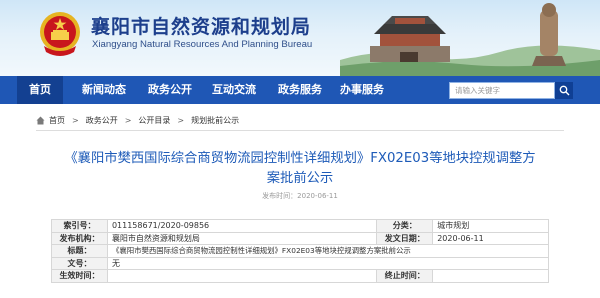  Describe the element at coordinates (300, 196) in the screenshot. I see `article-date: 发布时间：2020-06-11` at that location.